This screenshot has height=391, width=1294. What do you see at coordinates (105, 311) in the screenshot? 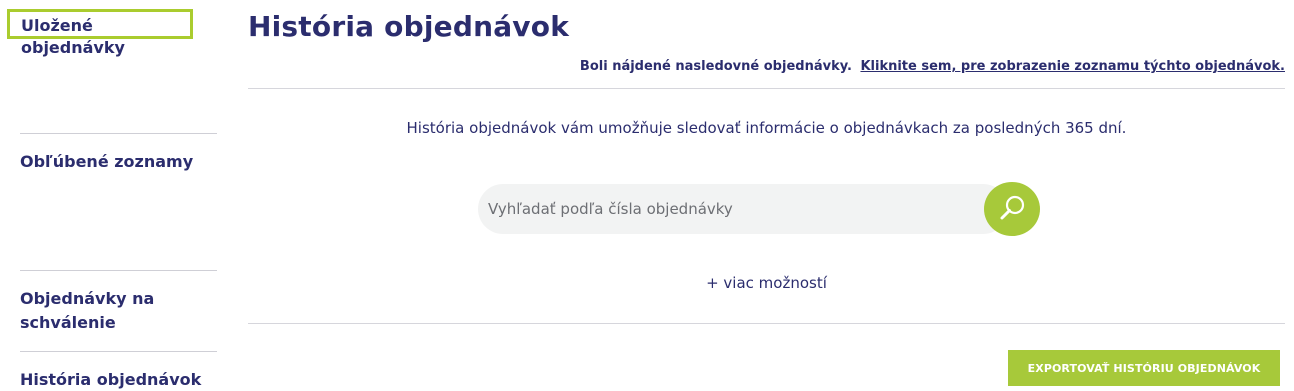
I see `sidebar-item-orders-for-approval: Objednávky na schválenie` at bounding box center [105, 311].